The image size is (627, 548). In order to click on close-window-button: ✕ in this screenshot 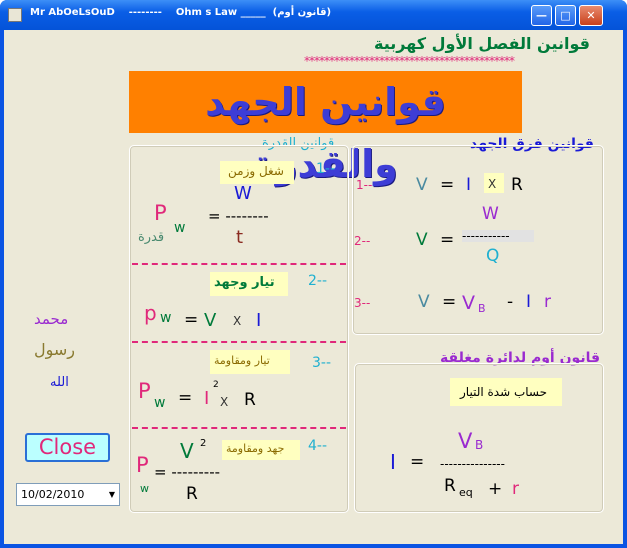, I will do `click(591, 15)`.